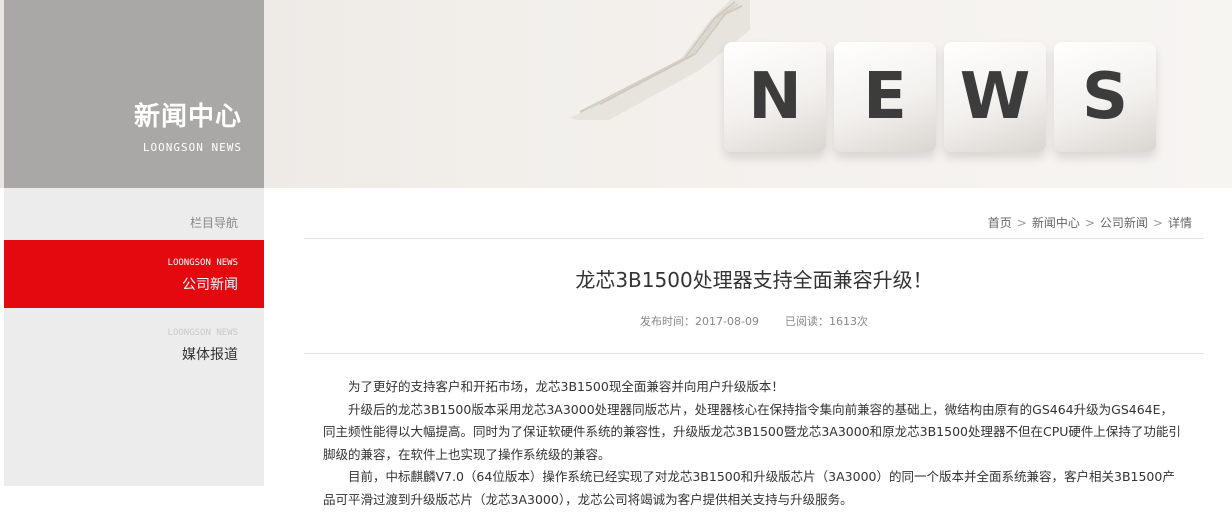 This screenshot has width=1232, height=528. I want to click on sidebar-item-label: 公司新闻, so click(210, 285).